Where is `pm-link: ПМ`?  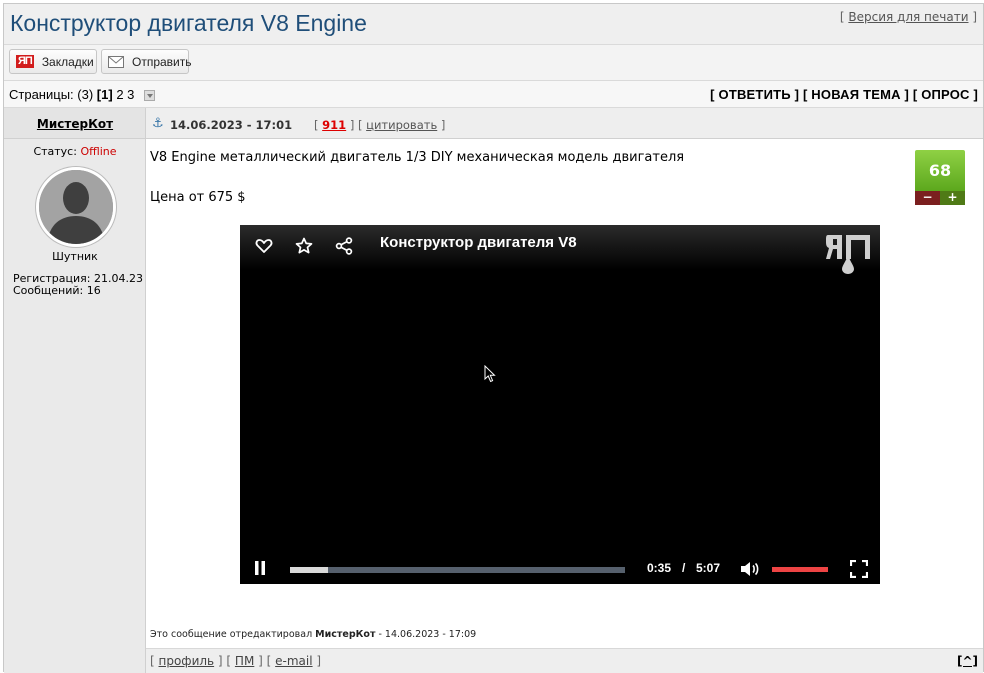 pm-link: ПМ is located at coordinates (244, 661).